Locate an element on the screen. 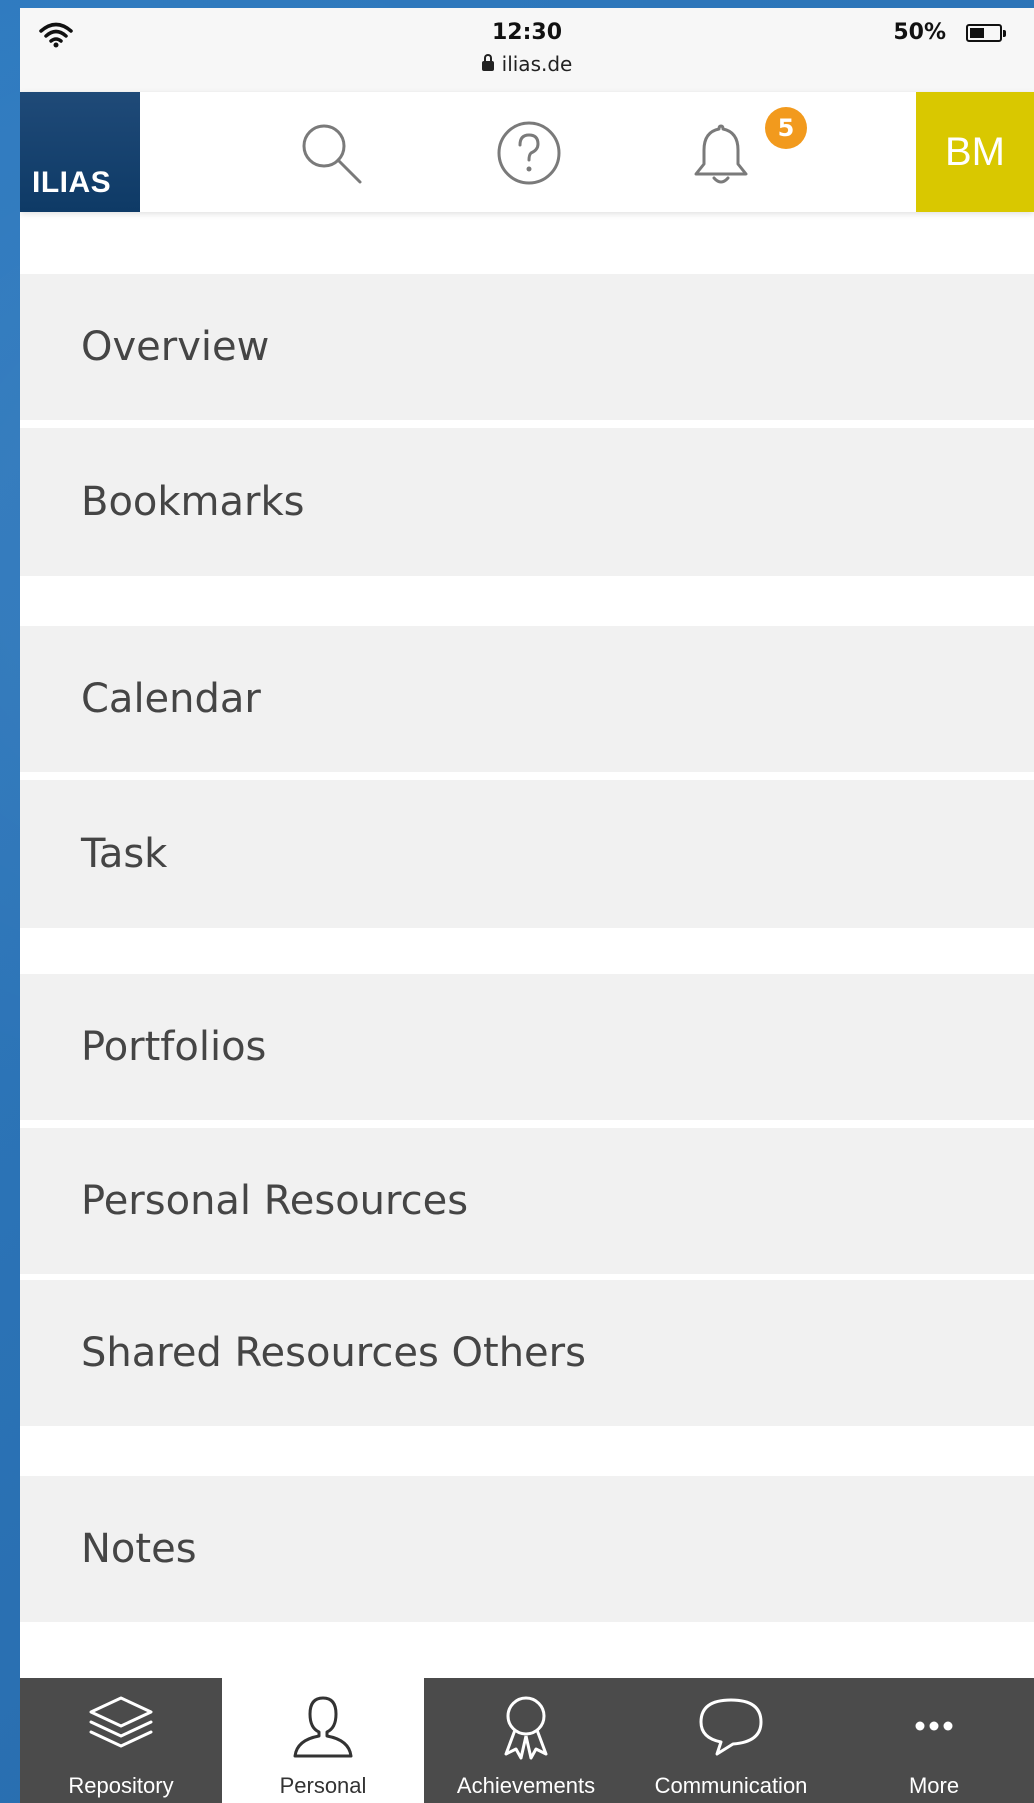  nav-label: Communication is located at coordinates (731, 1785).